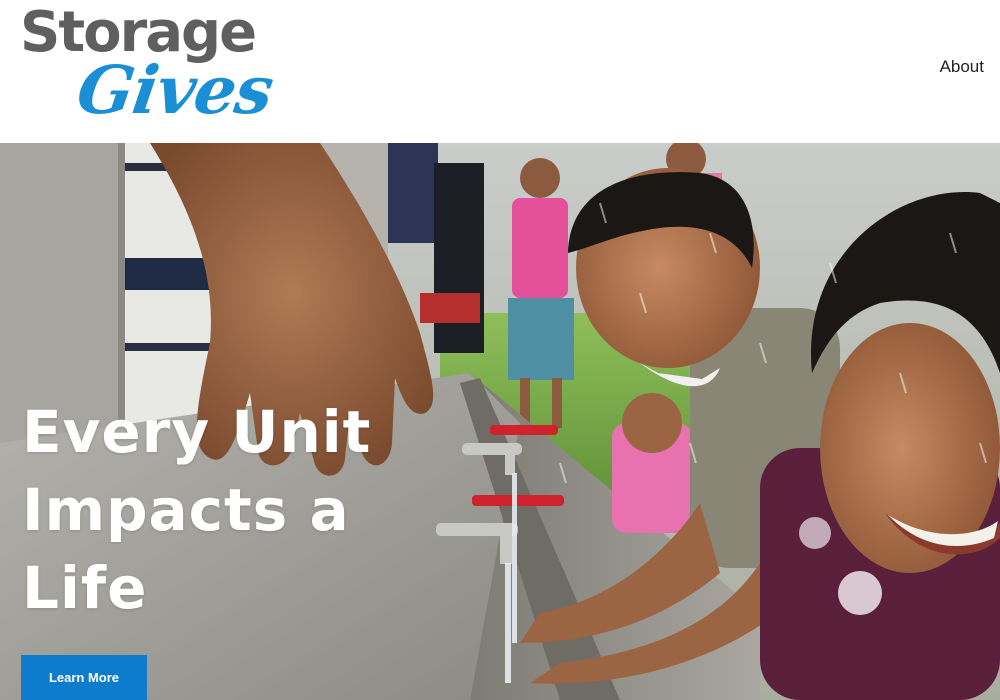 This screenshot has height=700, width=1000. Describe the element at coordinates (962, 67) in the screenshot. I see `nav-link-about: About` at that location.